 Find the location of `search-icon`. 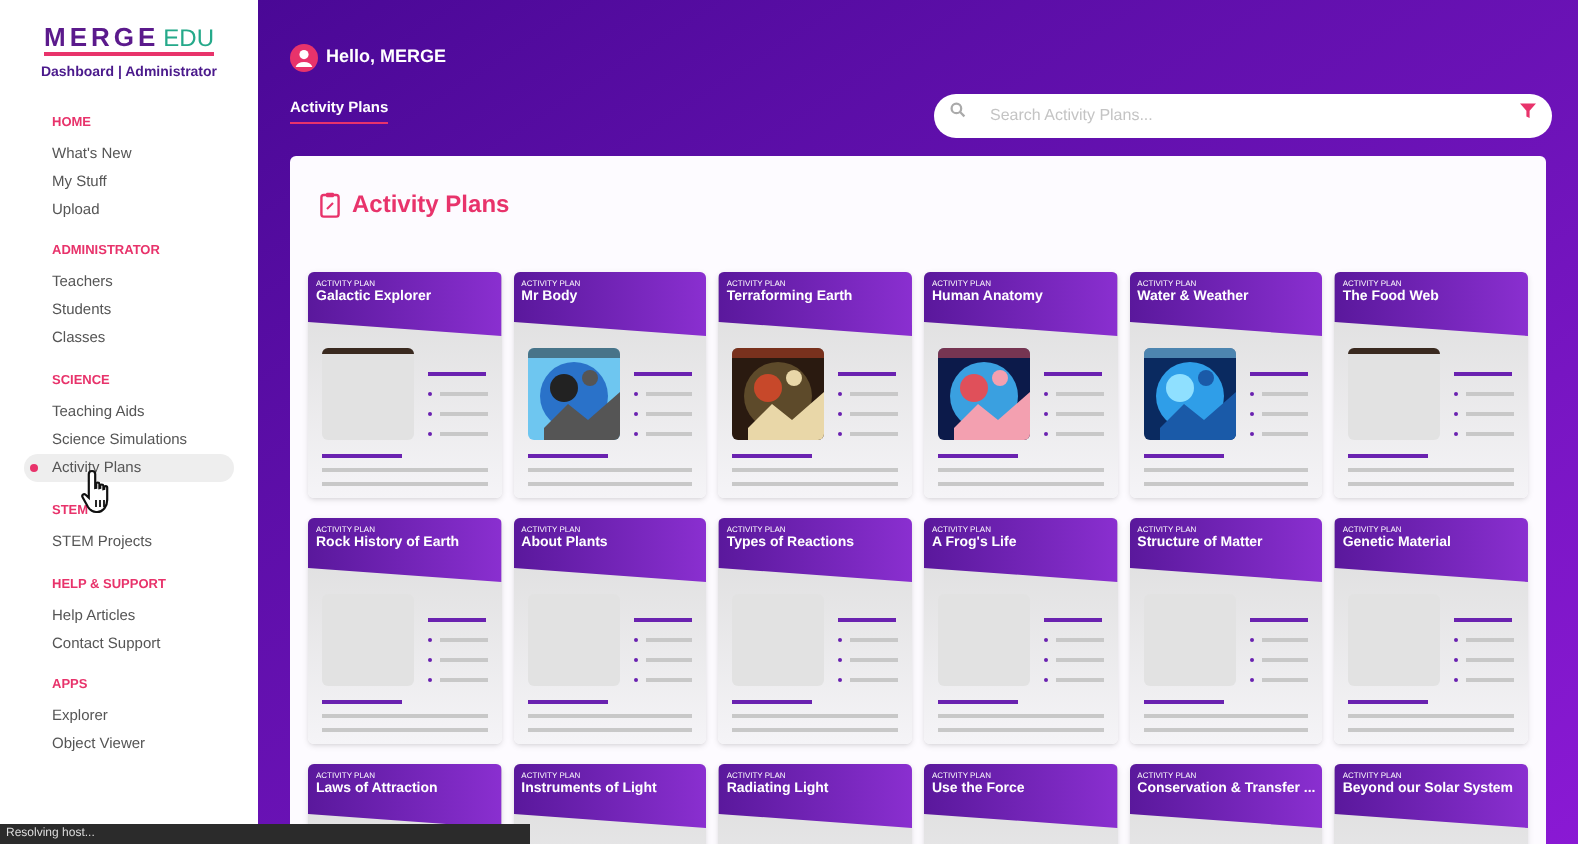

search-icon is located at coordinates (958, 110).